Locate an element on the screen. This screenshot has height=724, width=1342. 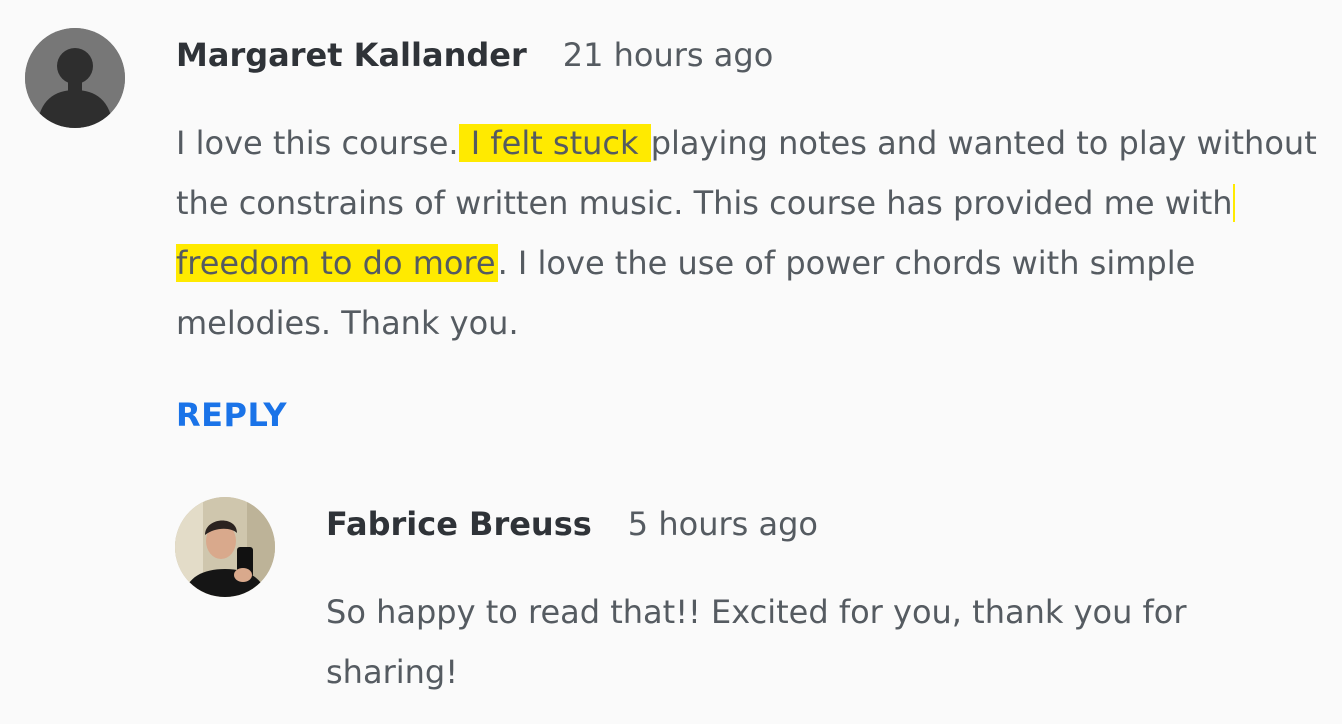
comment-text: I love this course. is located at coordinates (317, 143).